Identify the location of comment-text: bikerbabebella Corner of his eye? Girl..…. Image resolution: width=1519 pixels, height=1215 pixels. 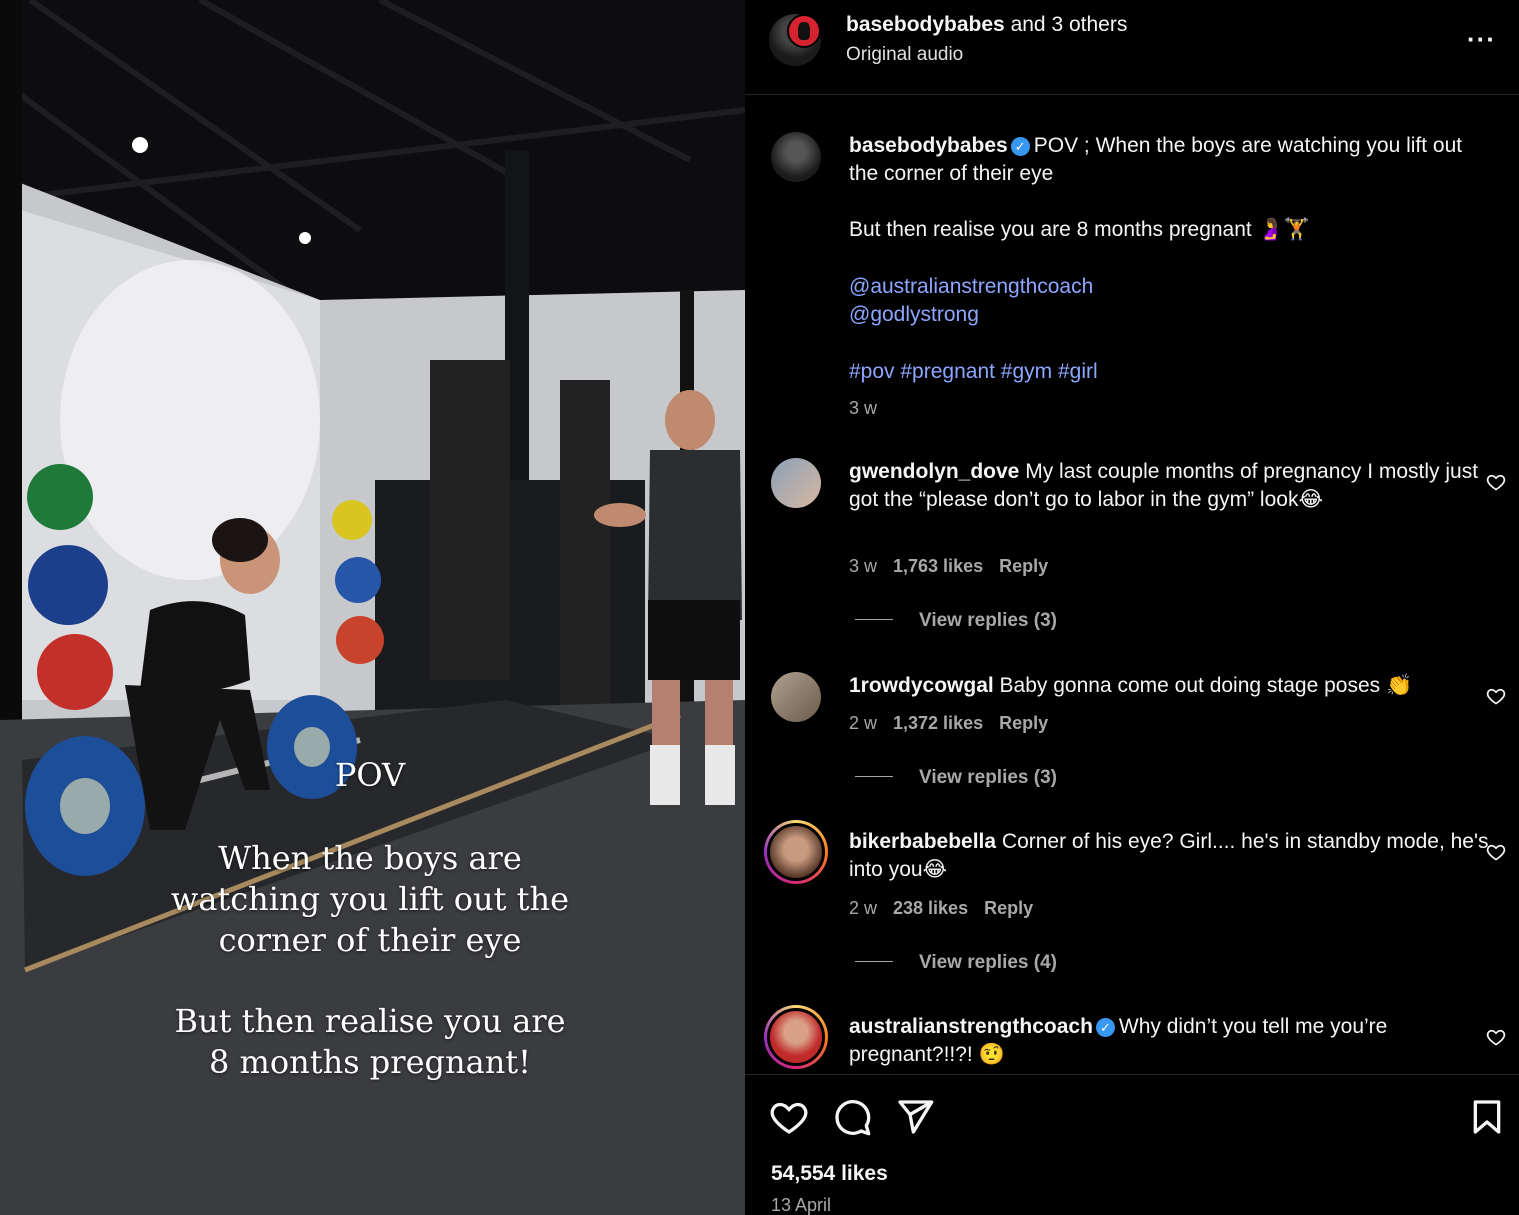
(1169, 856).